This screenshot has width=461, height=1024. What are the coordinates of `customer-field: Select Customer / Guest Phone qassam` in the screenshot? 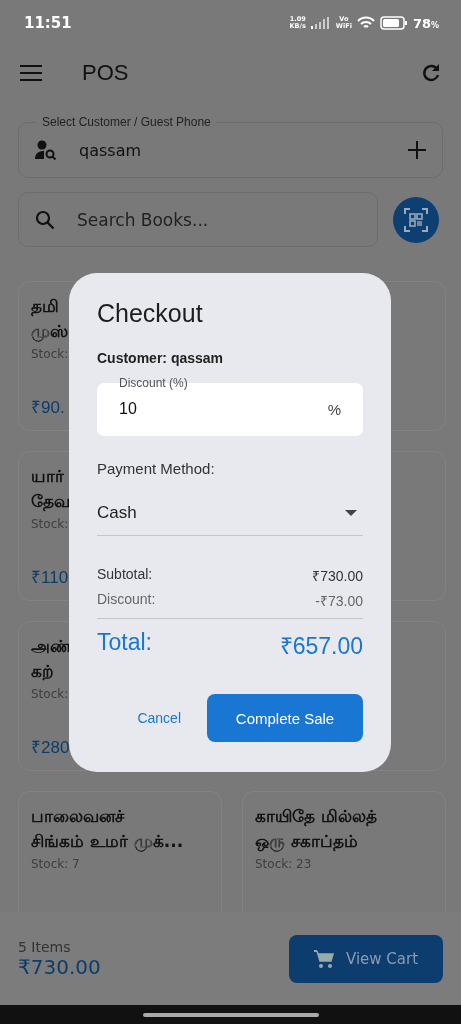 It's located at (230, 146).